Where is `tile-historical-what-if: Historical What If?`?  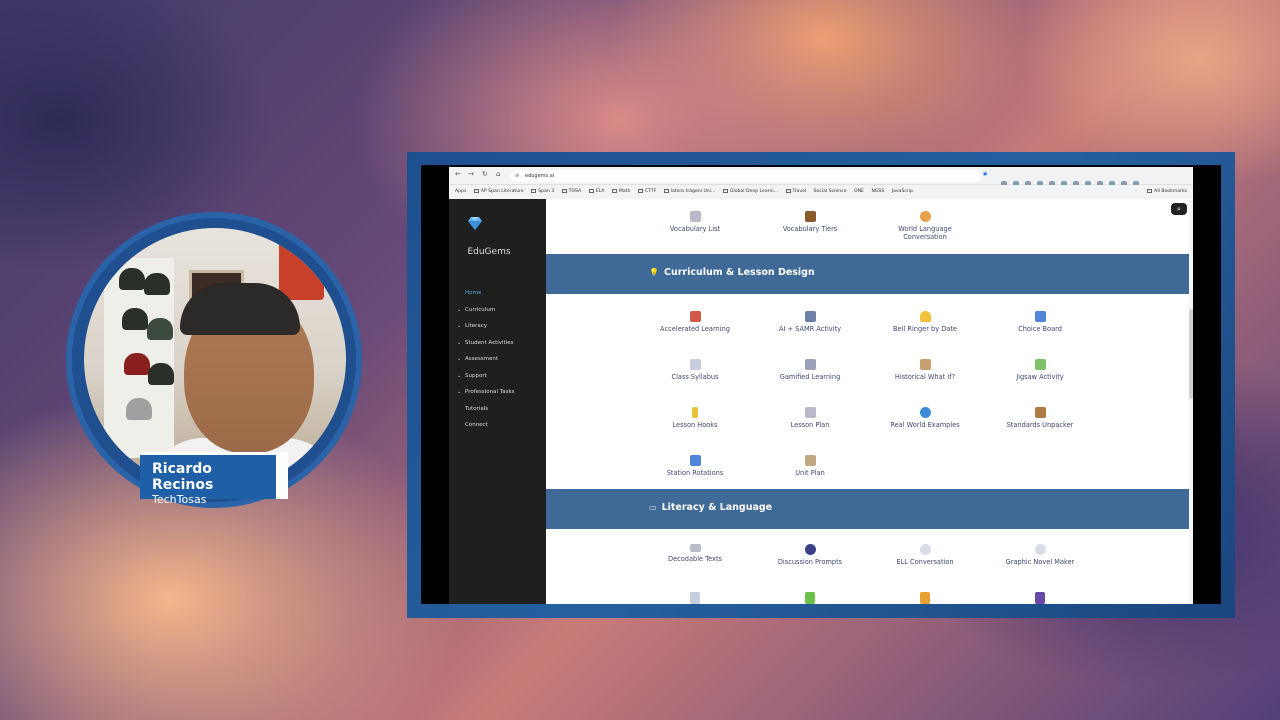
tile-historical-what-if: Historical What If? is located at coordinates (925, 370).